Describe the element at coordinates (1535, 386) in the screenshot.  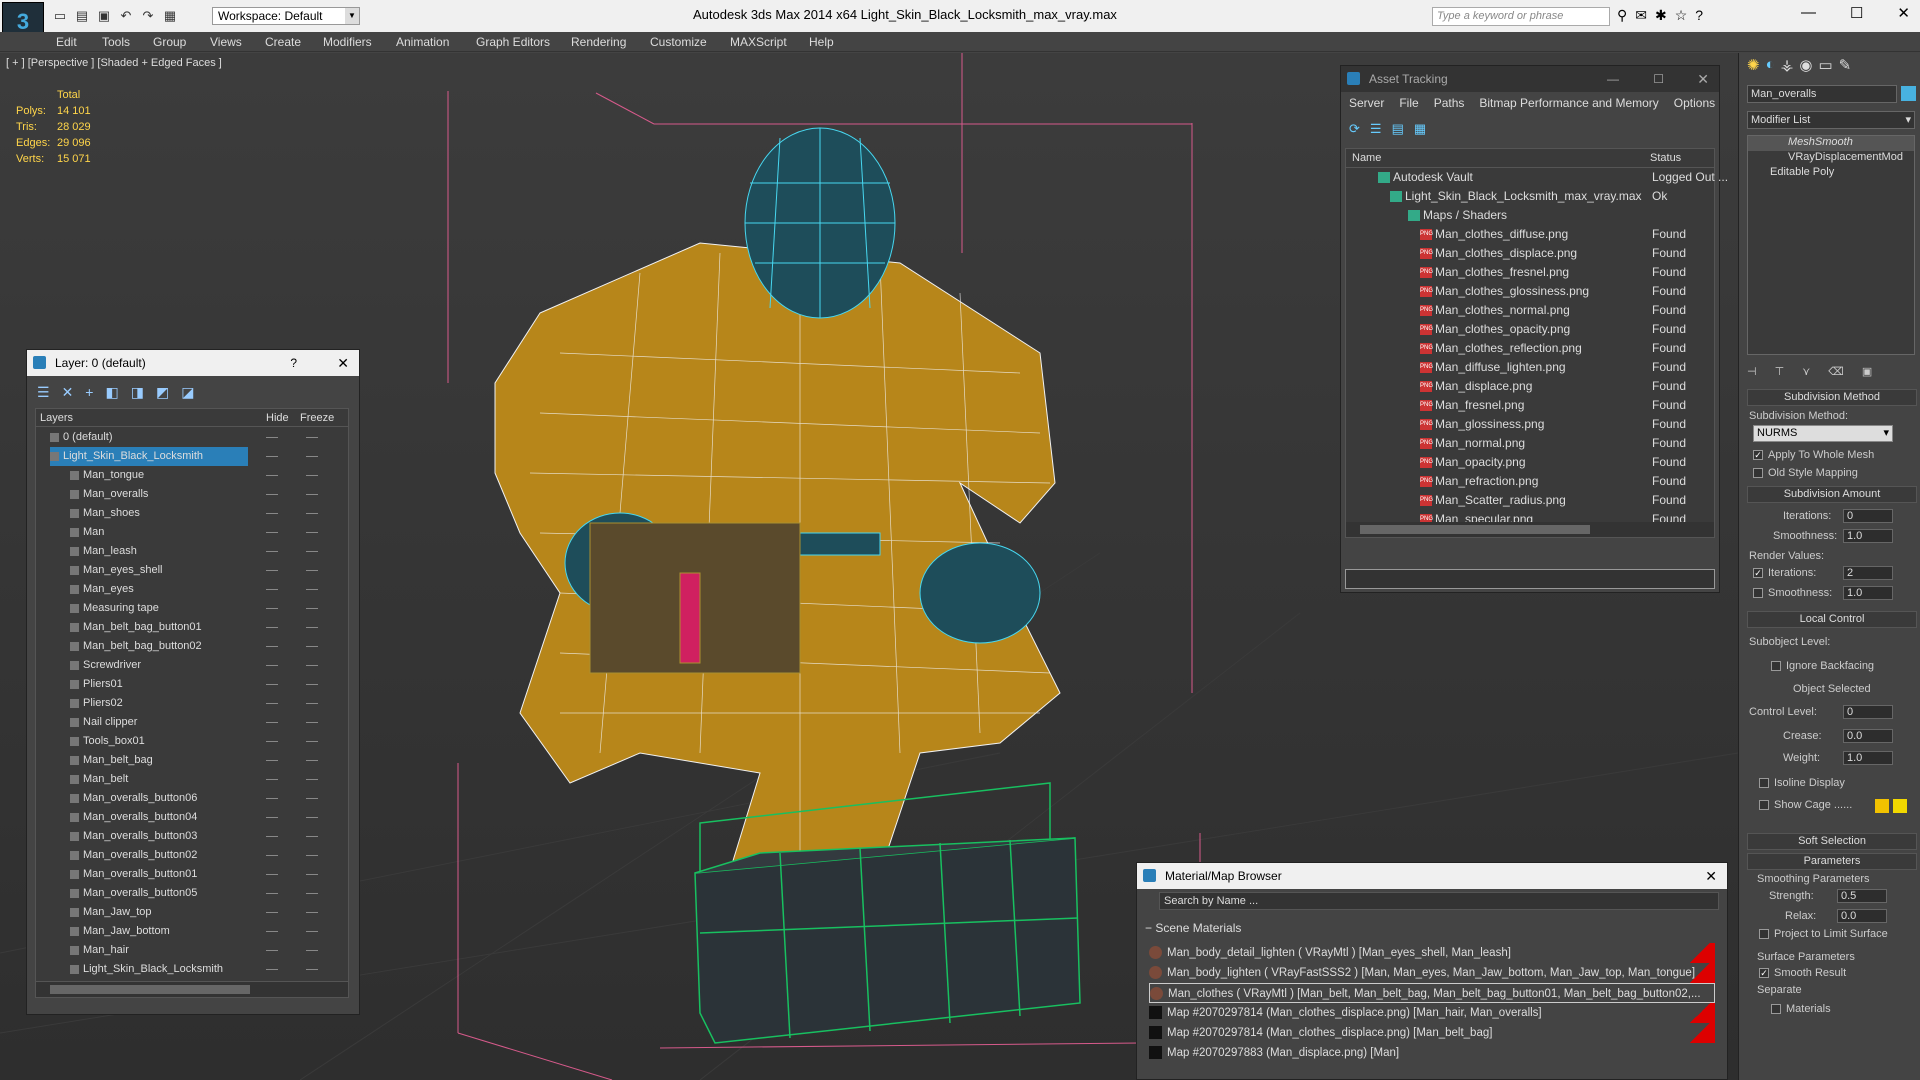
I see `asset-file-row: PNG Man_displace.png Found` at that location.